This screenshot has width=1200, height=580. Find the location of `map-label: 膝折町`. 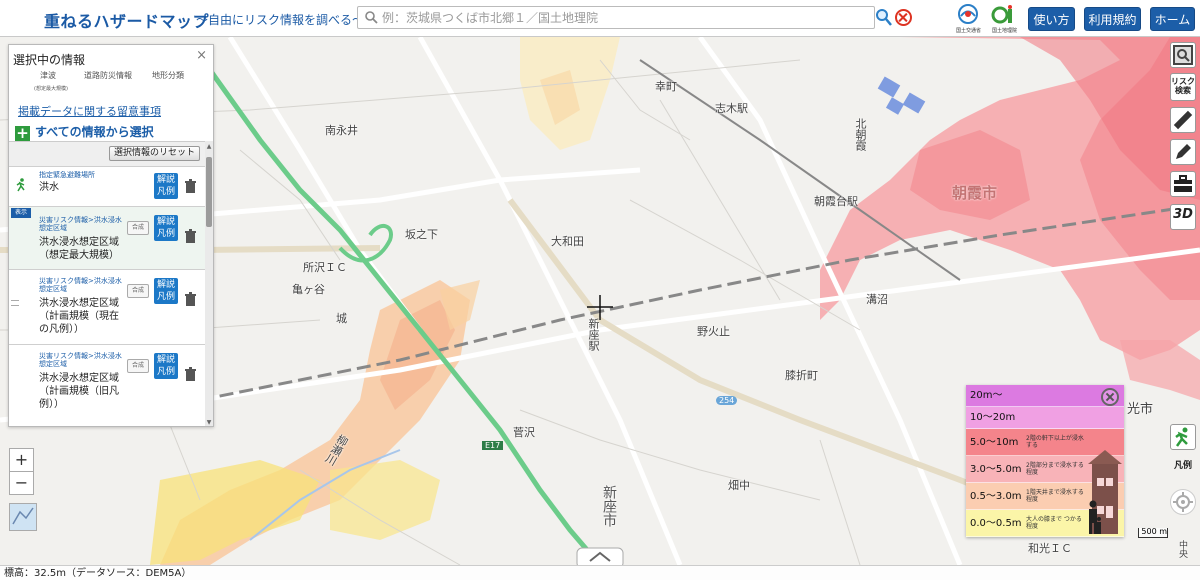

map-label: 膝折町 is located at coordinates (801, 375).